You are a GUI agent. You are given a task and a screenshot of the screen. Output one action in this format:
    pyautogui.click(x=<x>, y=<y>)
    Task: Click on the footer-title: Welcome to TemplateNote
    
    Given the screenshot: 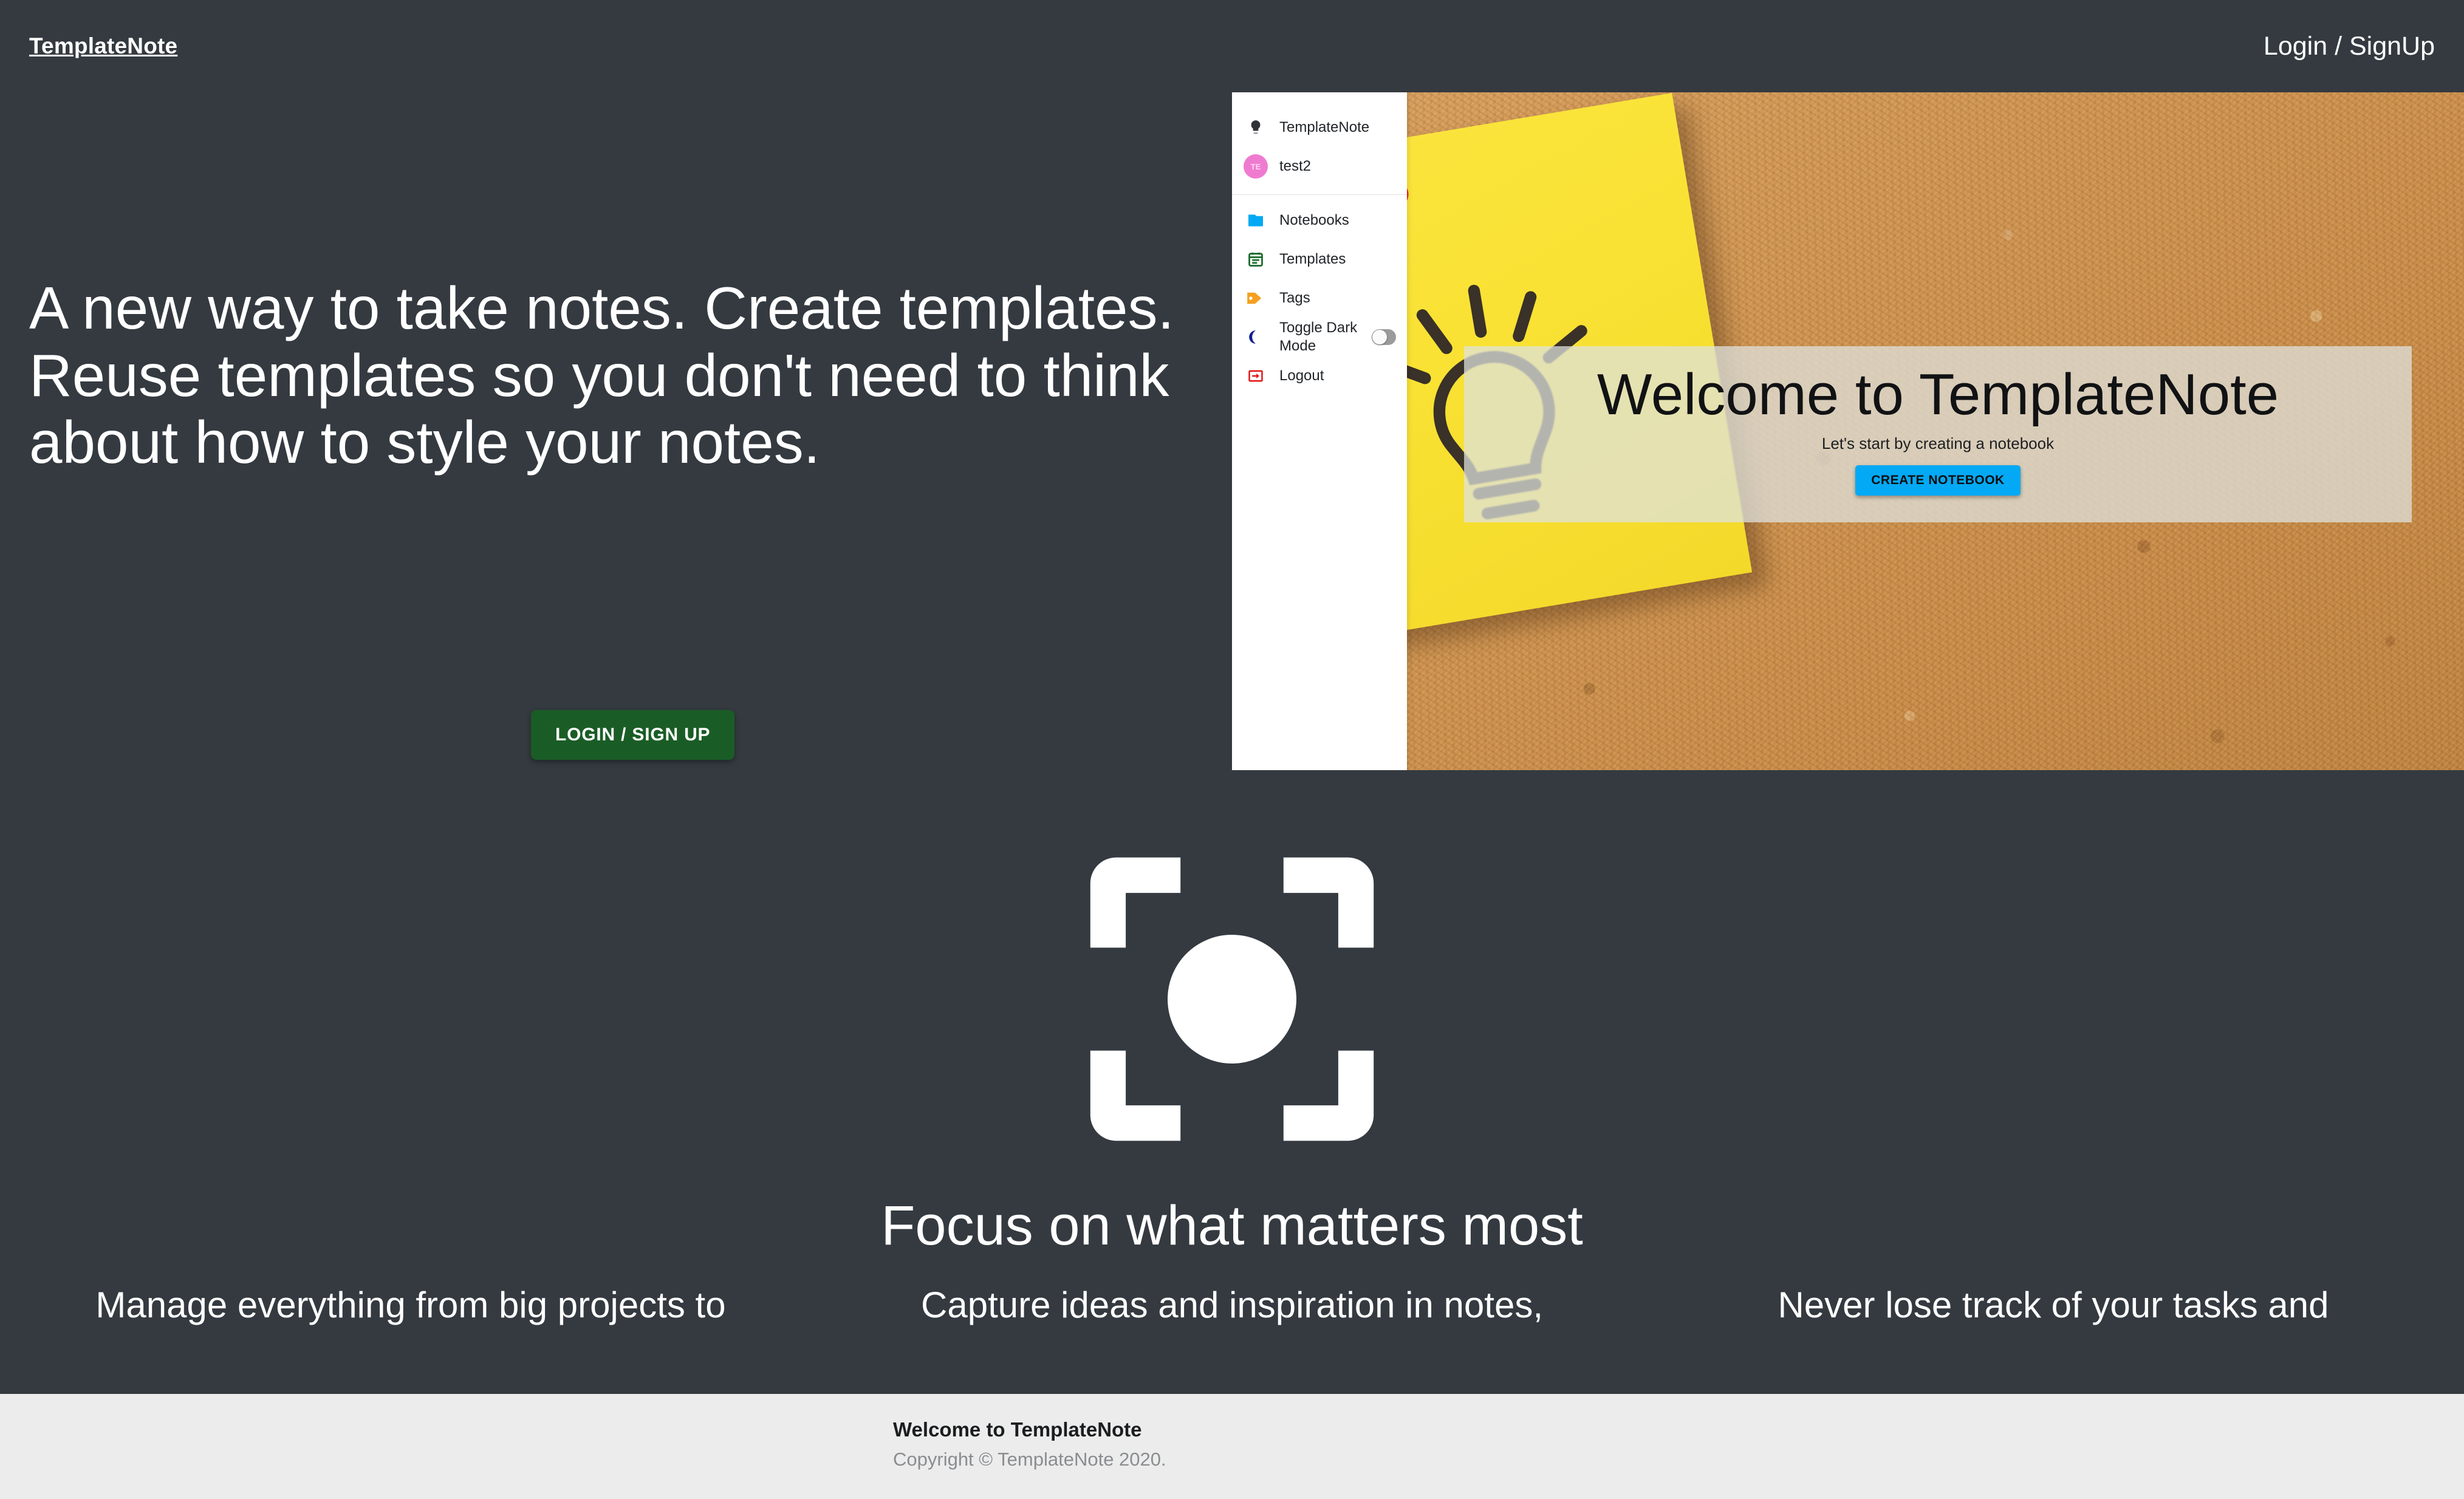 What is the action you would take?
    pyautogui.click(x=1017, y=1430)
    